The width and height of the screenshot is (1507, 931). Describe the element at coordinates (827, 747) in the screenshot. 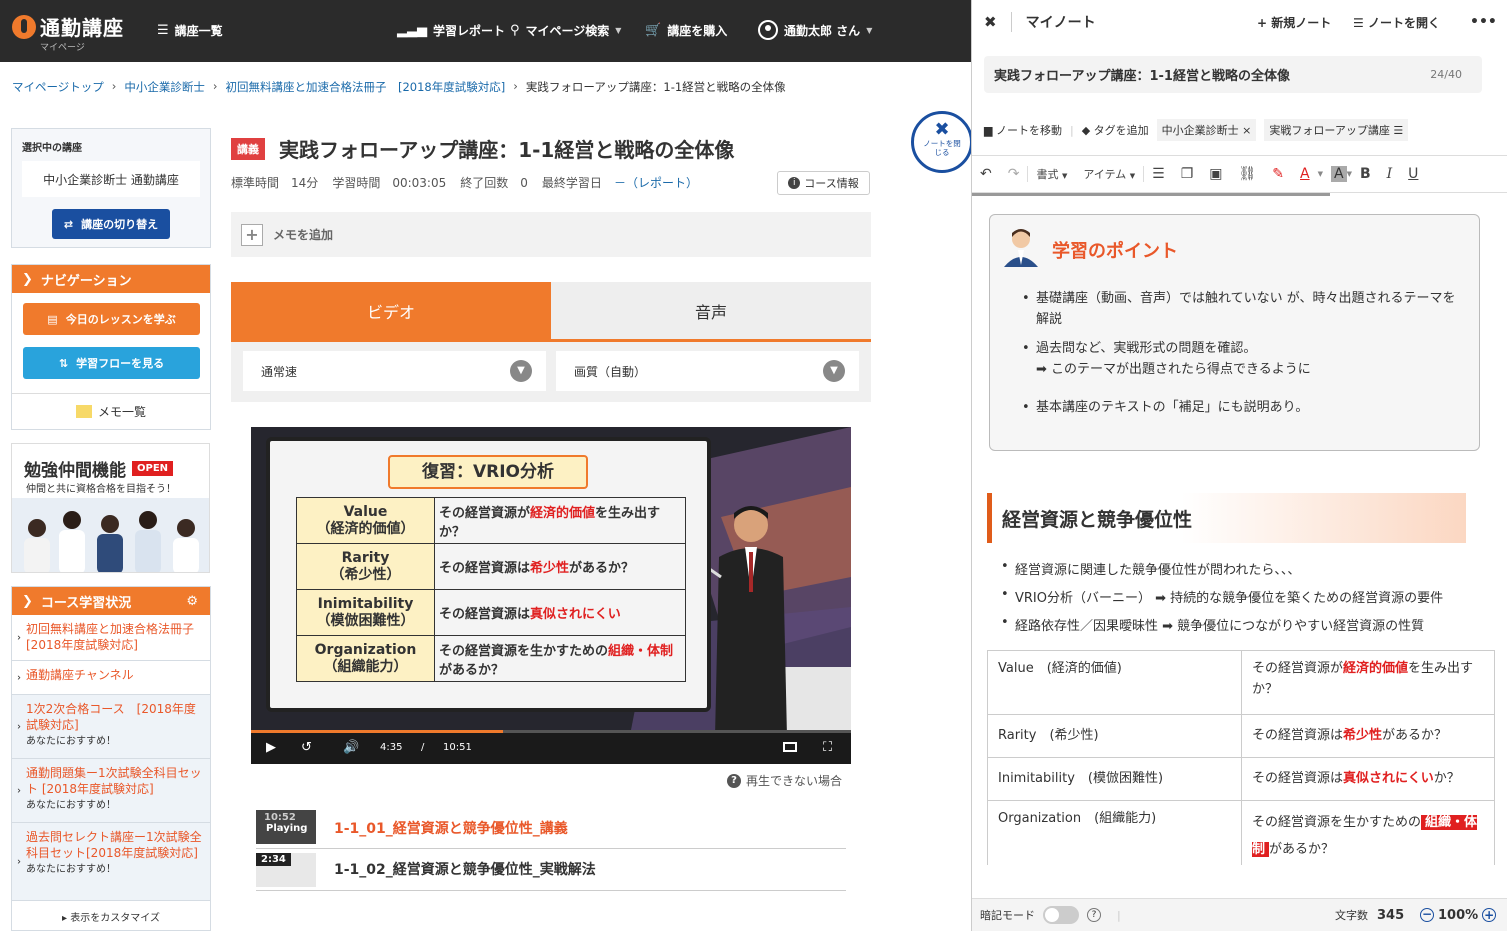

I see `fullscreen-icon: ⛶` at that location.